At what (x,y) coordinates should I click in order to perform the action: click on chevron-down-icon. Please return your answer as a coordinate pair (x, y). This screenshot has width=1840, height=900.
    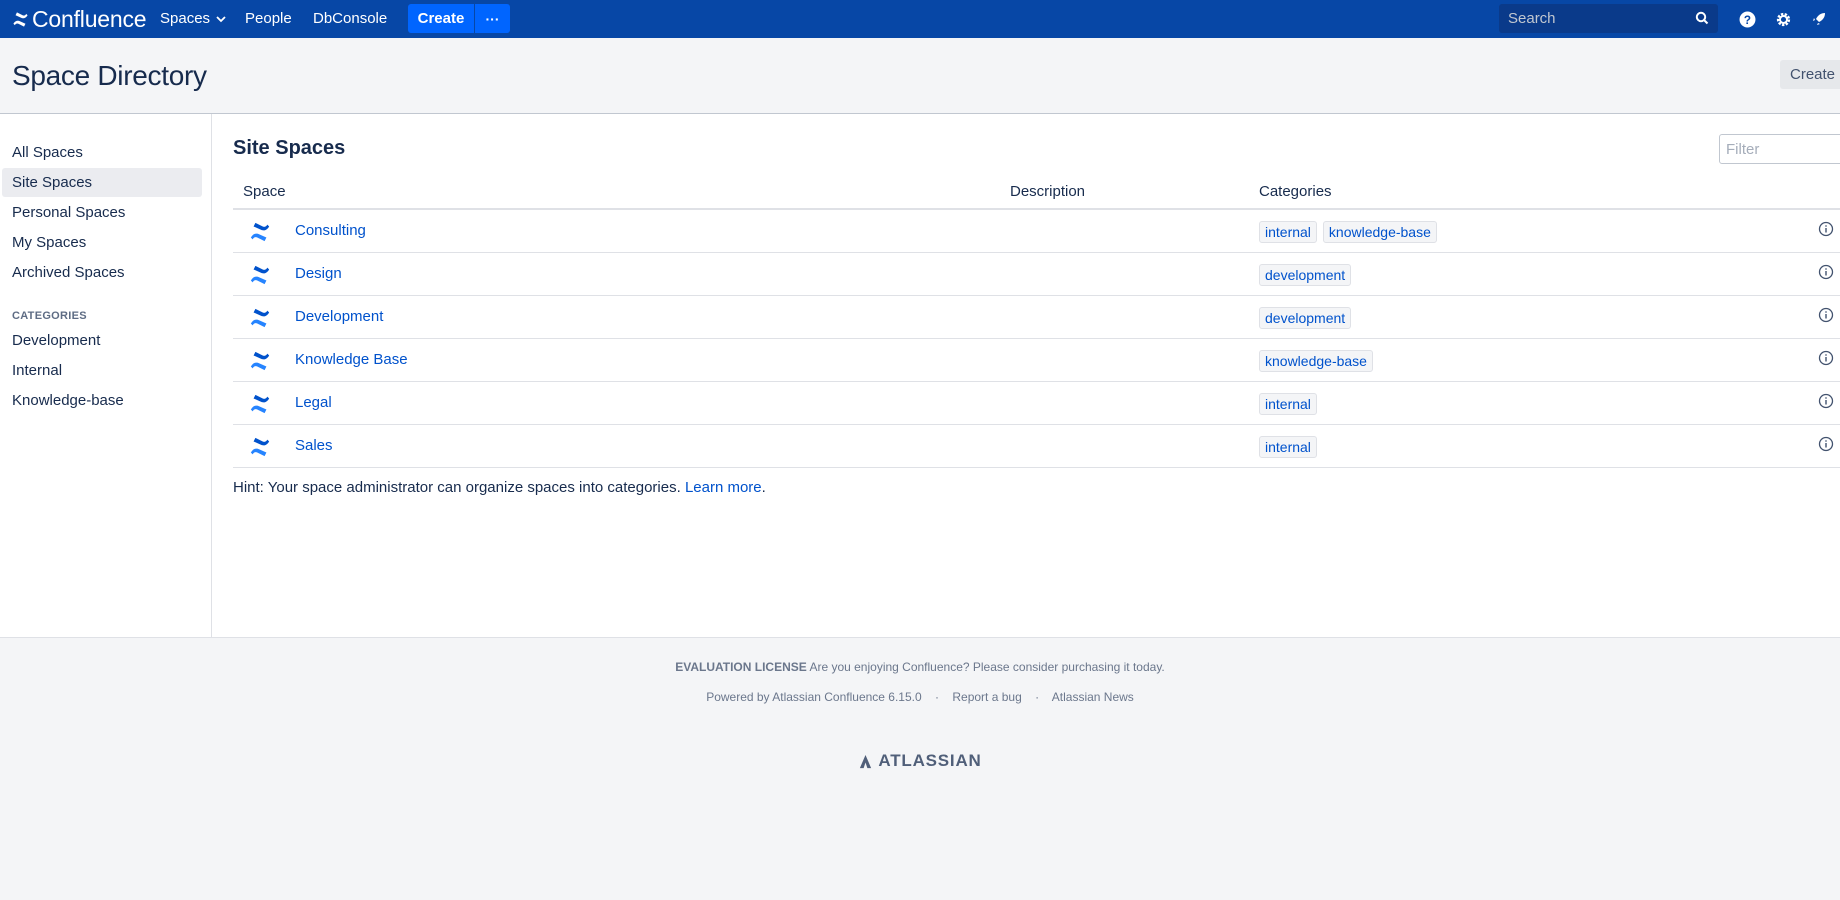
    Looking at the image, I should click on (221, 18).